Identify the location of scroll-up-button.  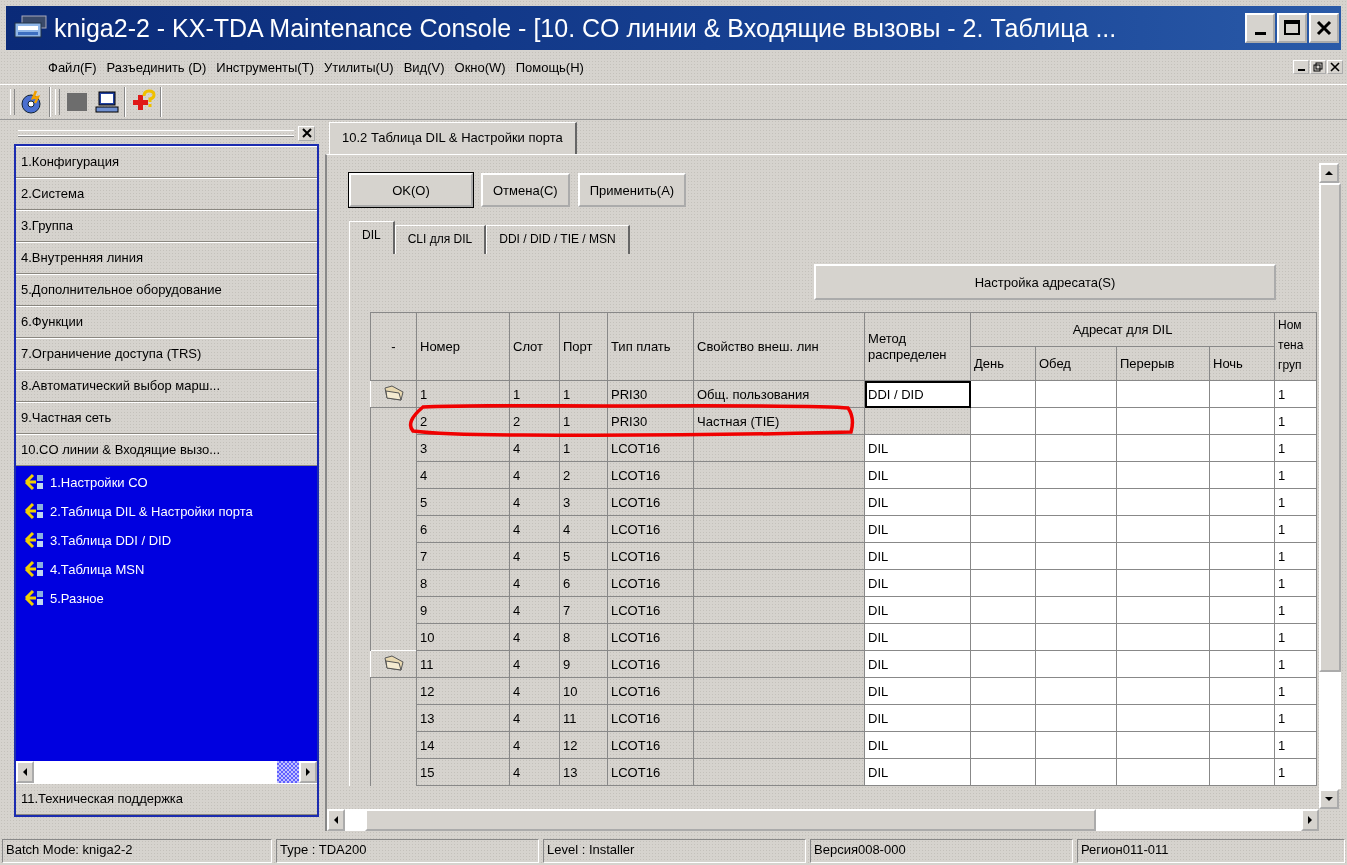
(1329, 173).